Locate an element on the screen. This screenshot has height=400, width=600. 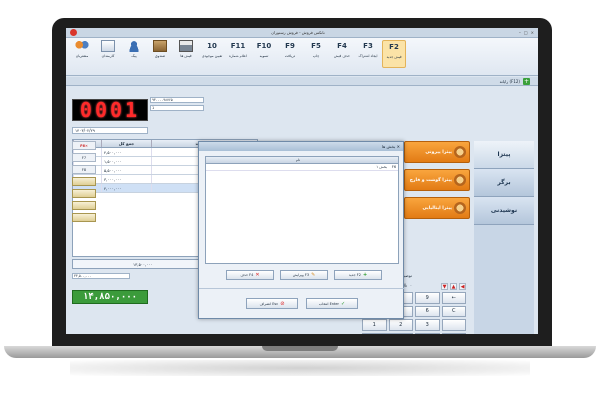
numpad-clear: C is located at coordinates (453, 311).